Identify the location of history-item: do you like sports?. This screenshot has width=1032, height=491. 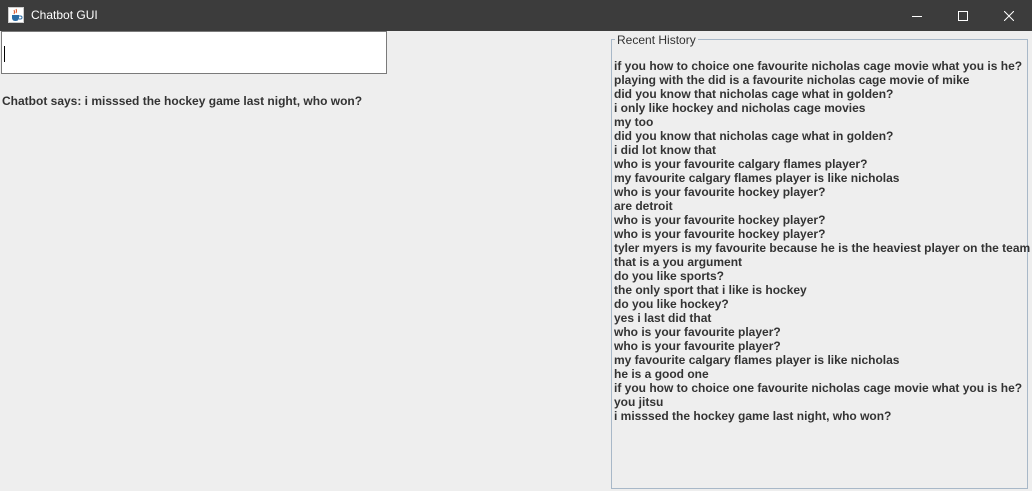
(669, 276).